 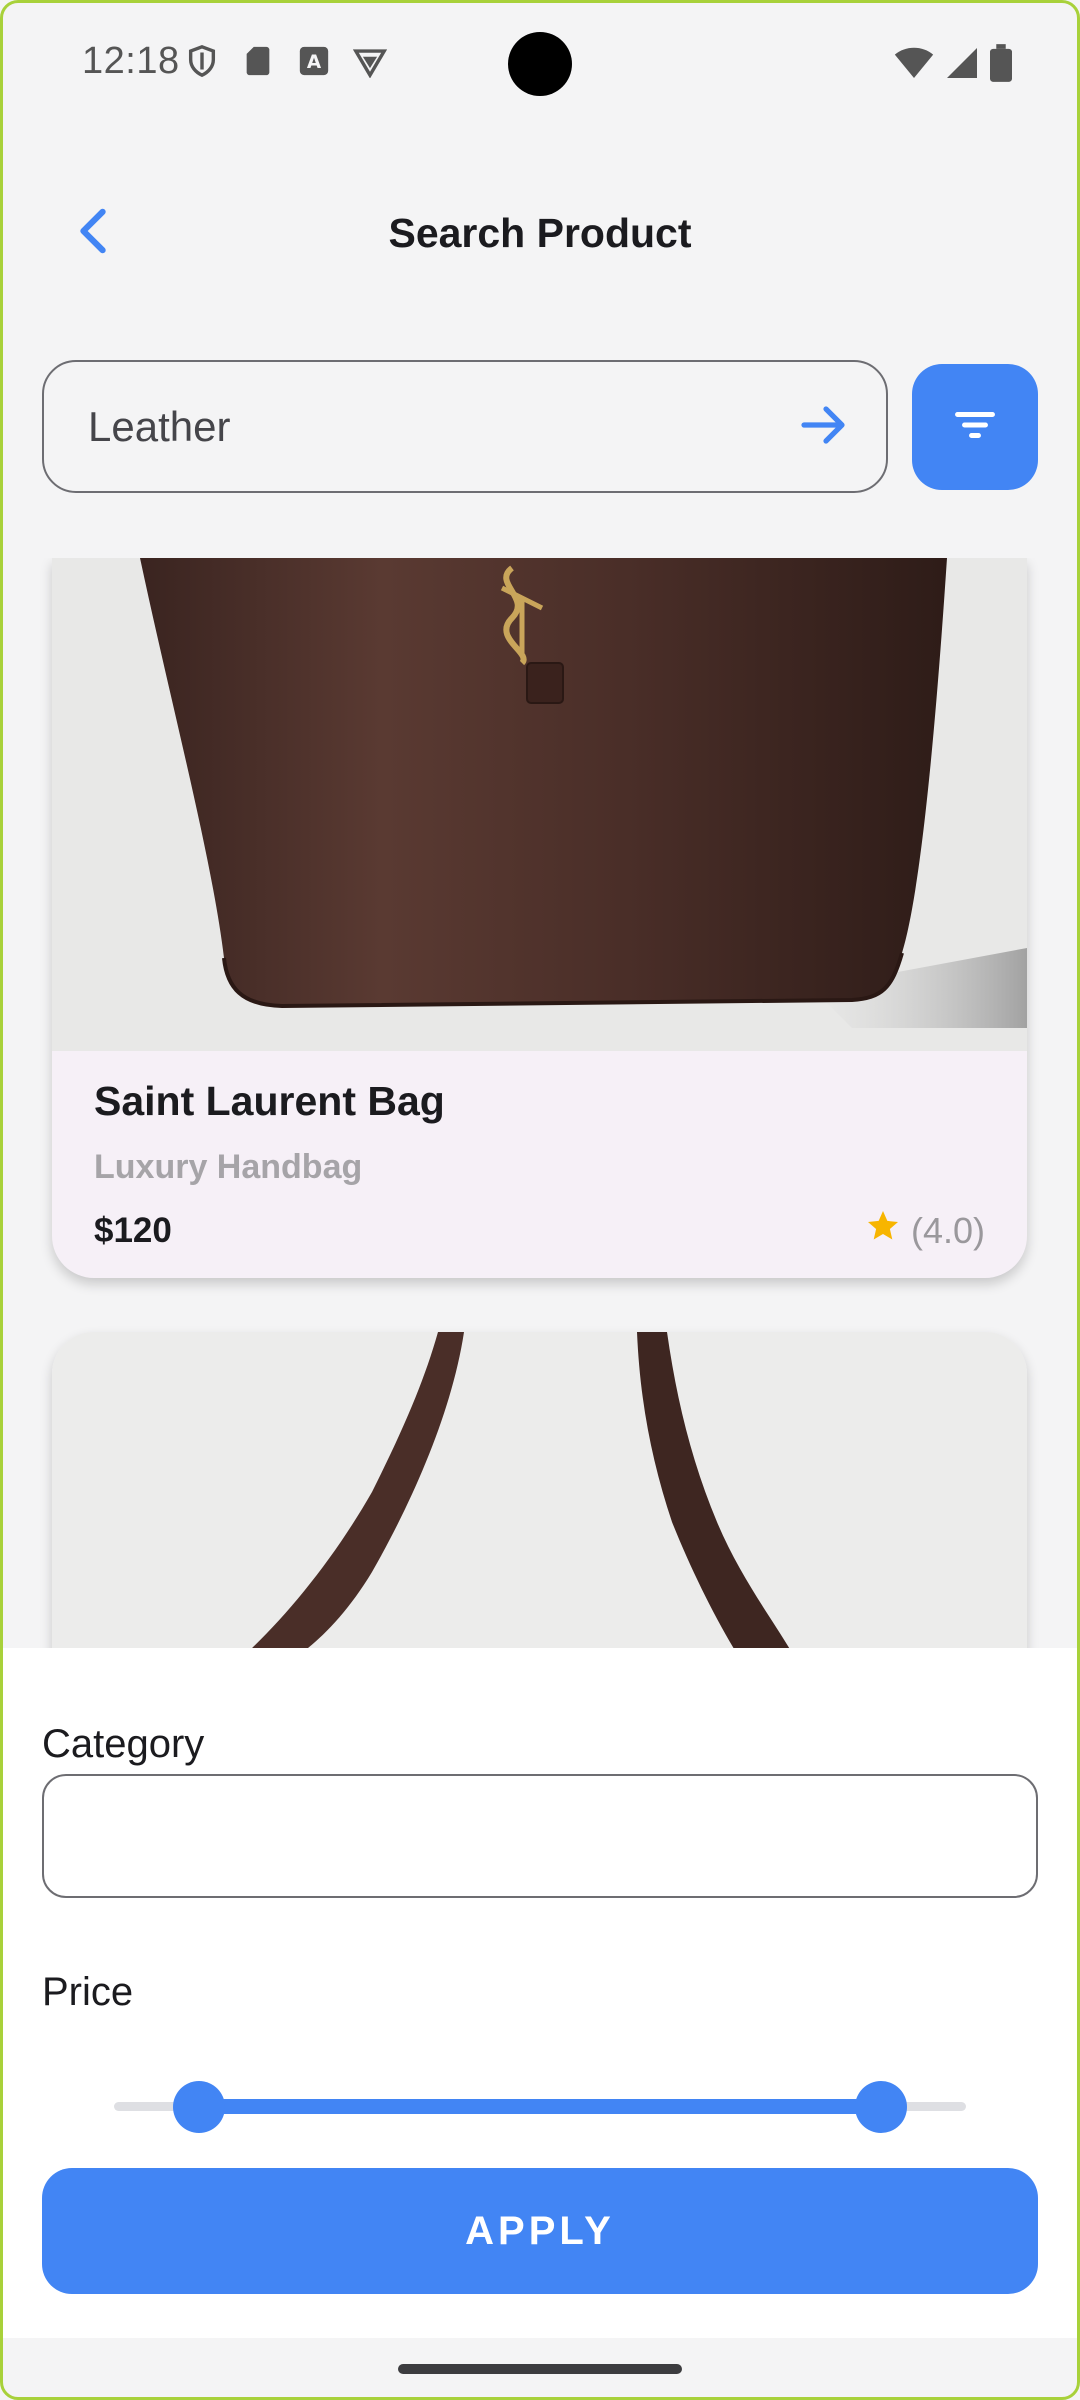 I want to click on page-title: Search Product, so click(x=540, y=233).